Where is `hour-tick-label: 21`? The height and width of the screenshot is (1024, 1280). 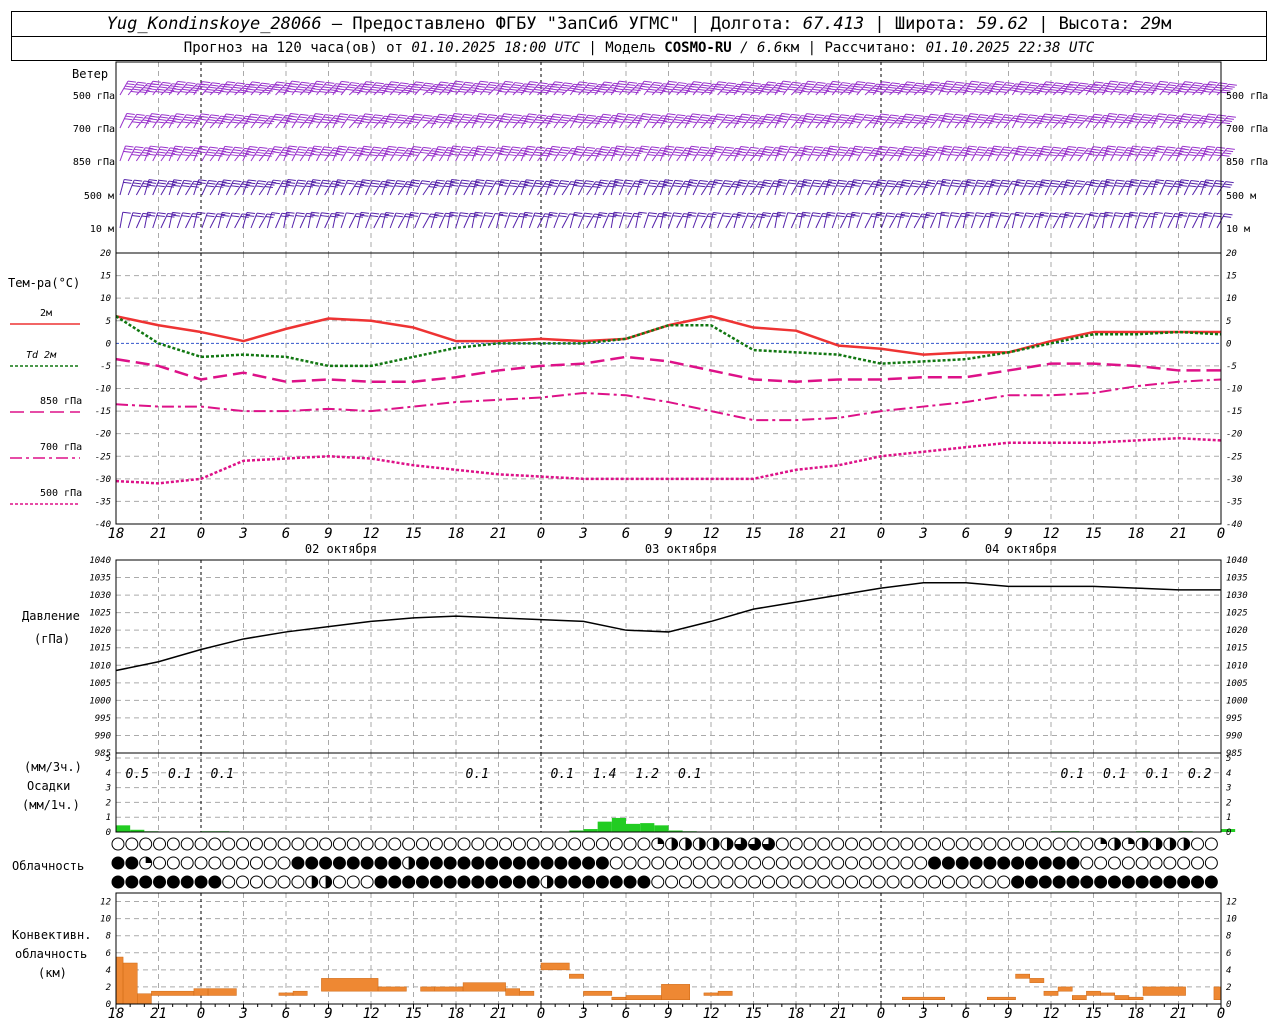 hour-tick-label: 21 is located at coordinates (498, 534).